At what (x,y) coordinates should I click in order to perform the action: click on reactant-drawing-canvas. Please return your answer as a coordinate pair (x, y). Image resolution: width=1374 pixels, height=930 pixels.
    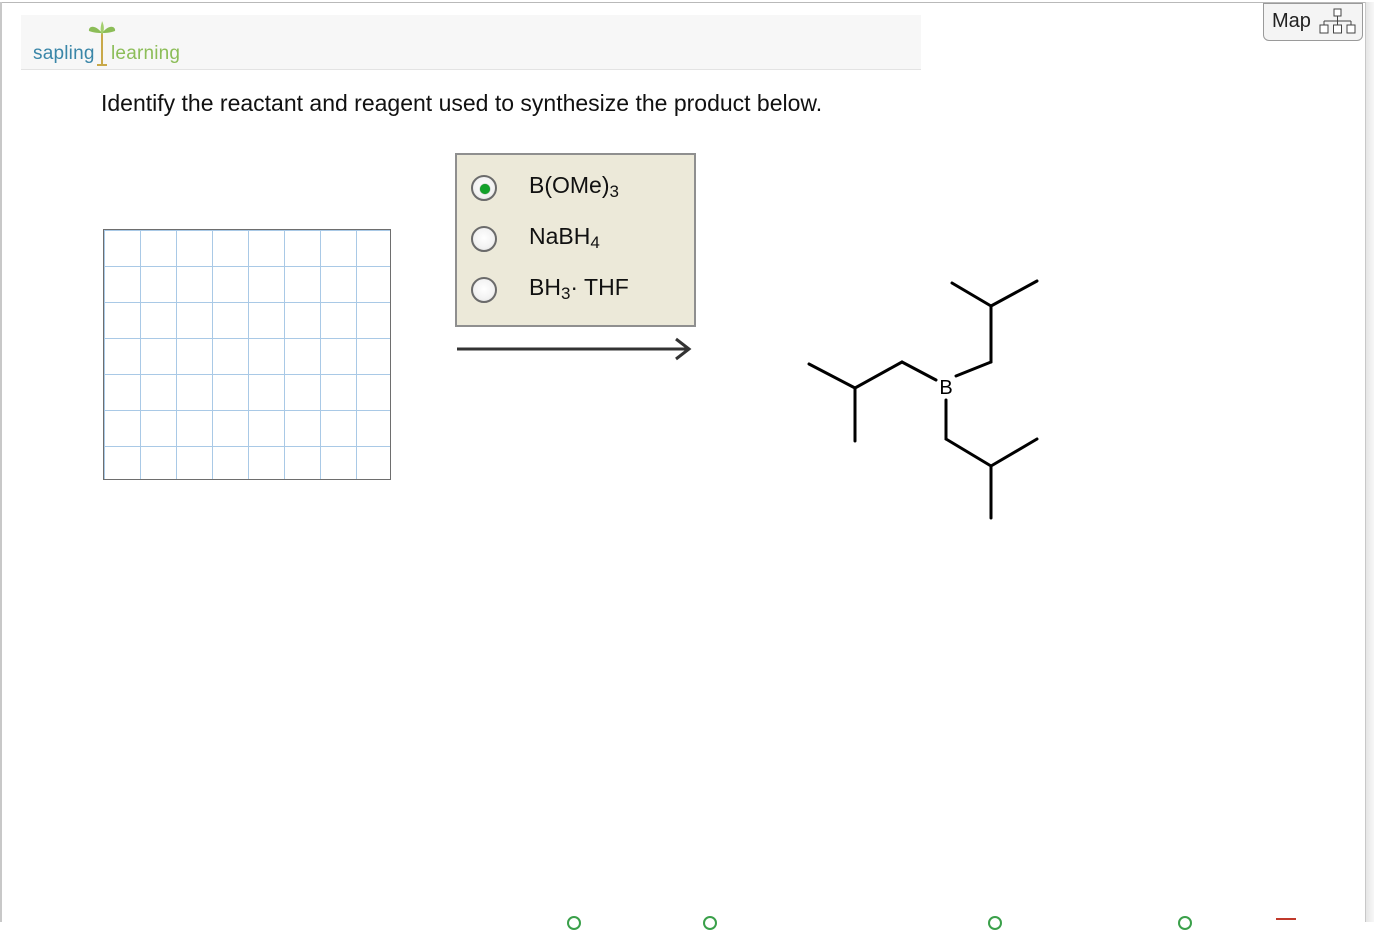
    Looking at the image, I should click on (247, 354).